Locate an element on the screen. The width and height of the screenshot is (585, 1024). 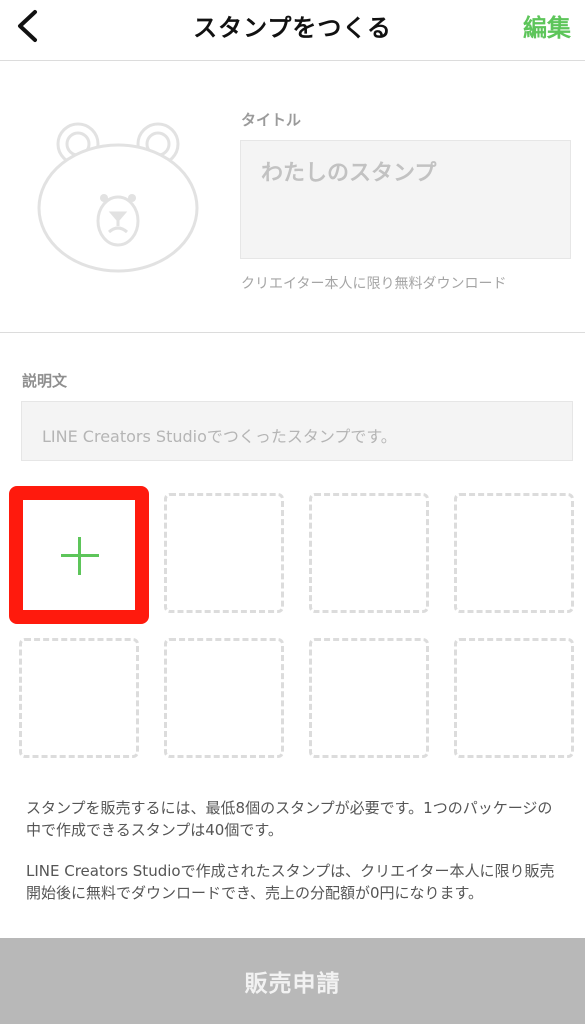
header-bar: スタンプをつくる 編集 is located at coordinates (292, 30).